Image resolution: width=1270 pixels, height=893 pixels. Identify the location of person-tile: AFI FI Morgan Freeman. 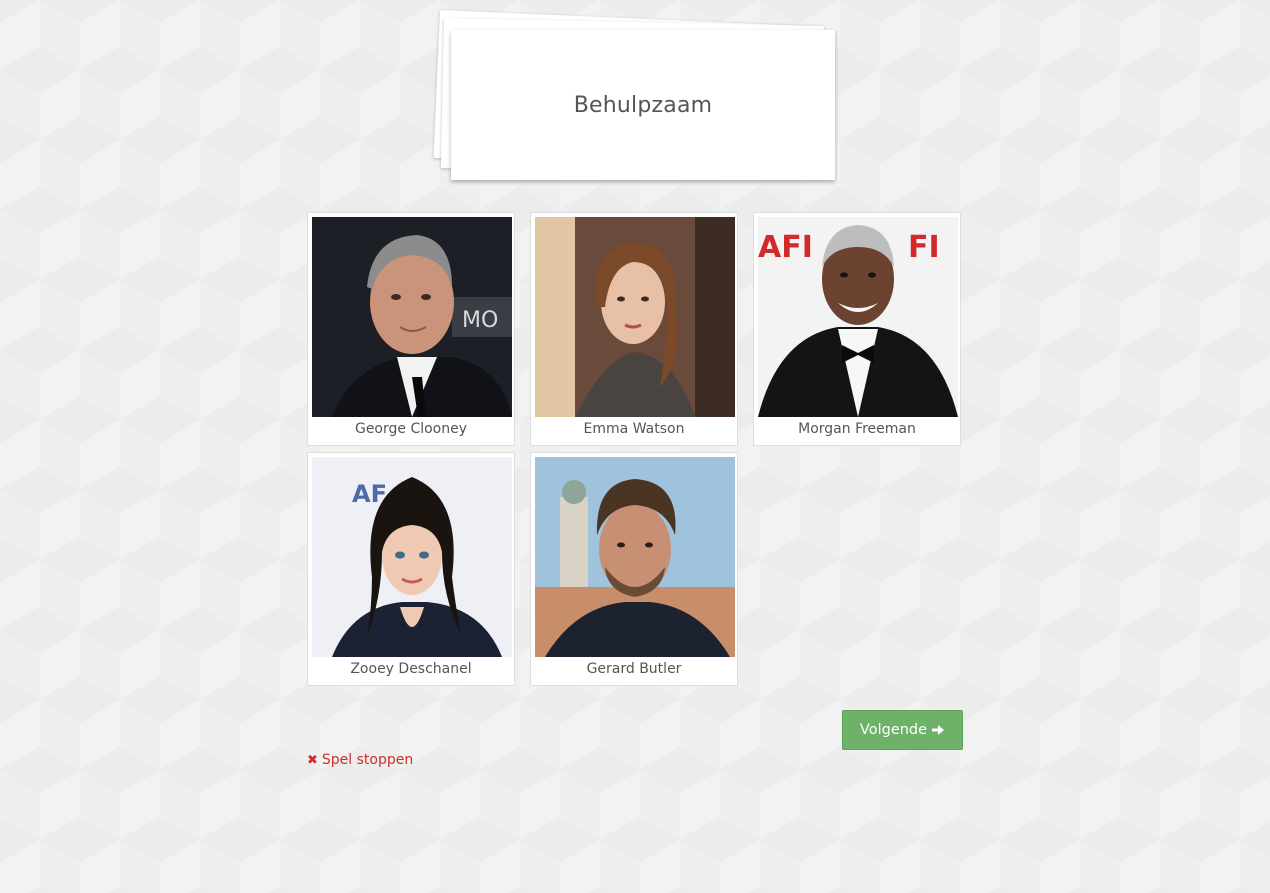
(857, 329).